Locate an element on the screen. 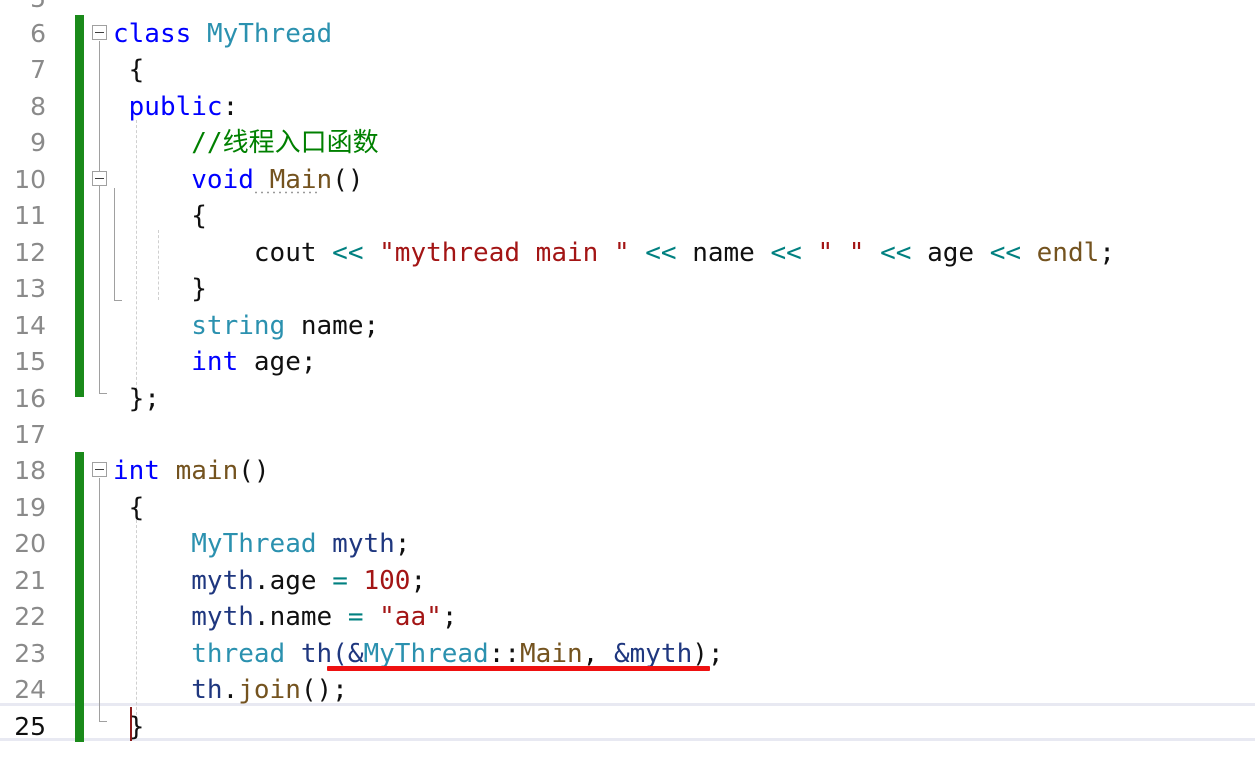 This screenshot has height=760, width=1255. line-number-24: 24 is located at coordinates (30, 689).